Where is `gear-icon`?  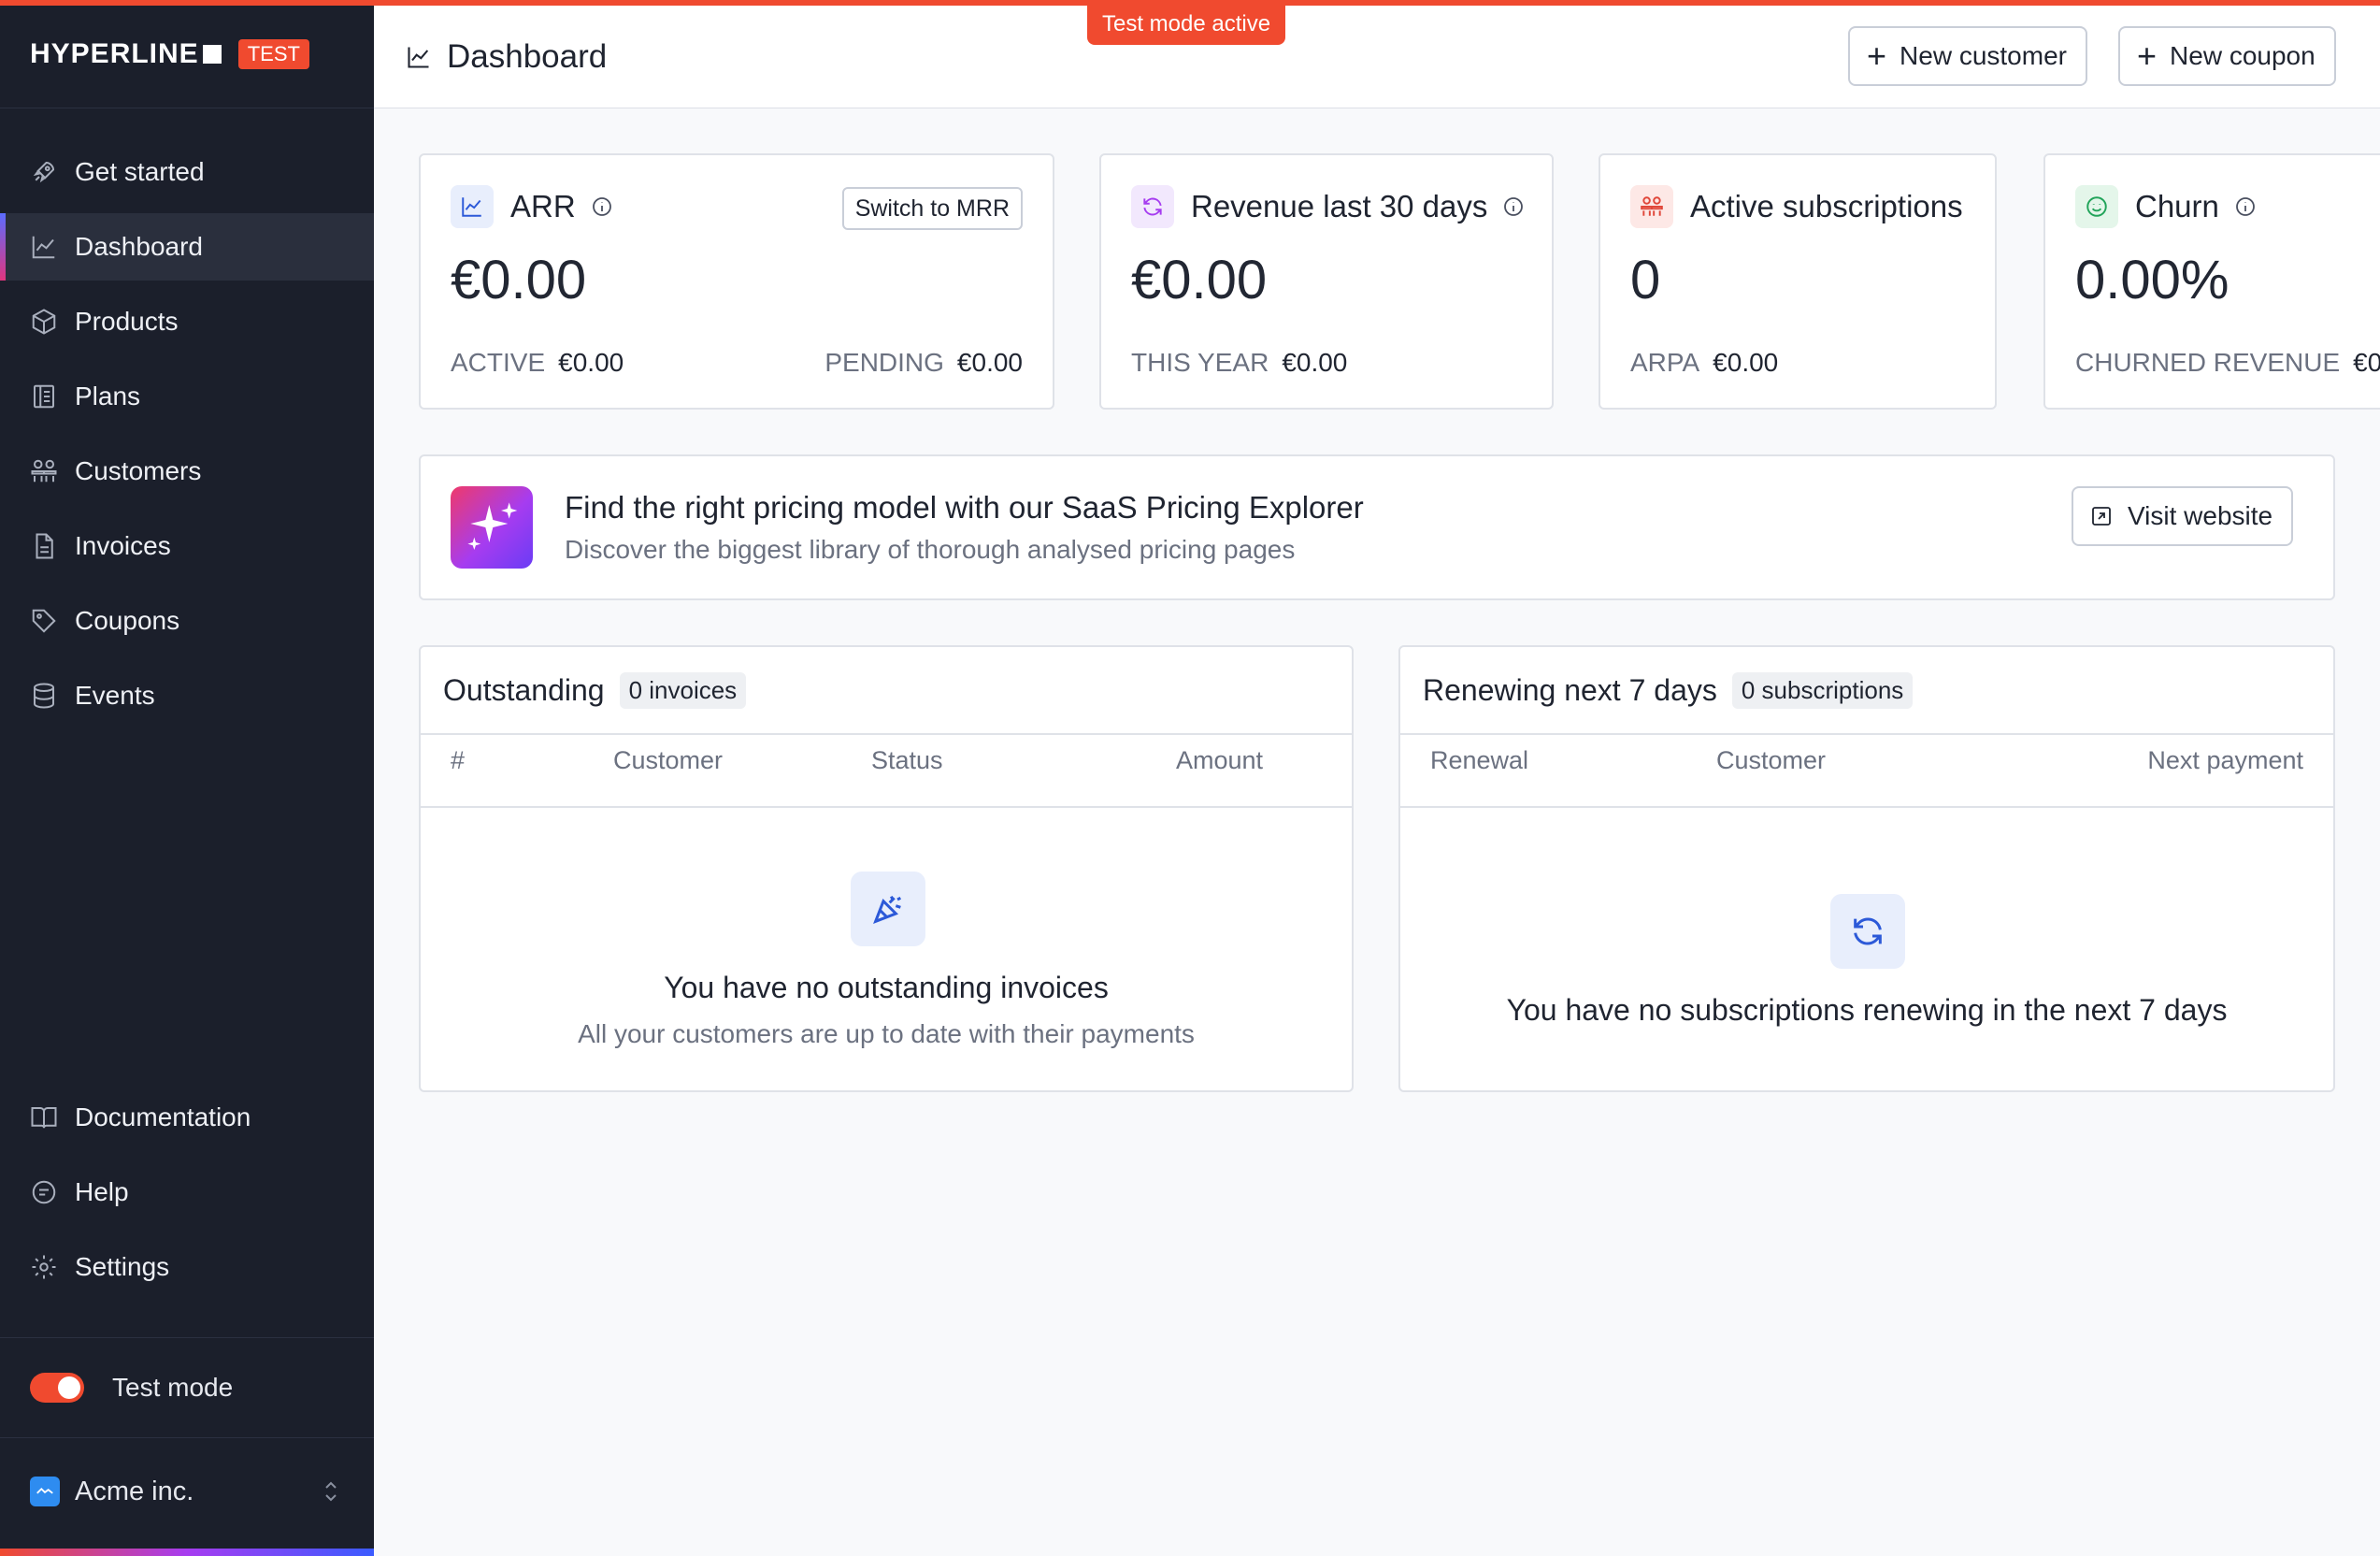
gear-icon is located at coordinates (44, 1267).